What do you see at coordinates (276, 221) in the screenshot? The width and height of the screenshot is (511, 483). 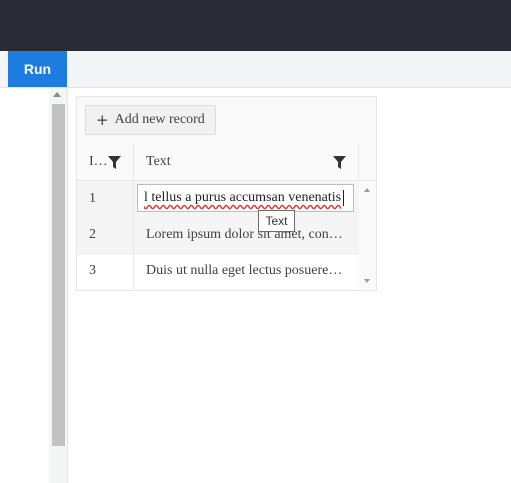 I see `column-tooltip: Text` at bounding box center [276, 221].